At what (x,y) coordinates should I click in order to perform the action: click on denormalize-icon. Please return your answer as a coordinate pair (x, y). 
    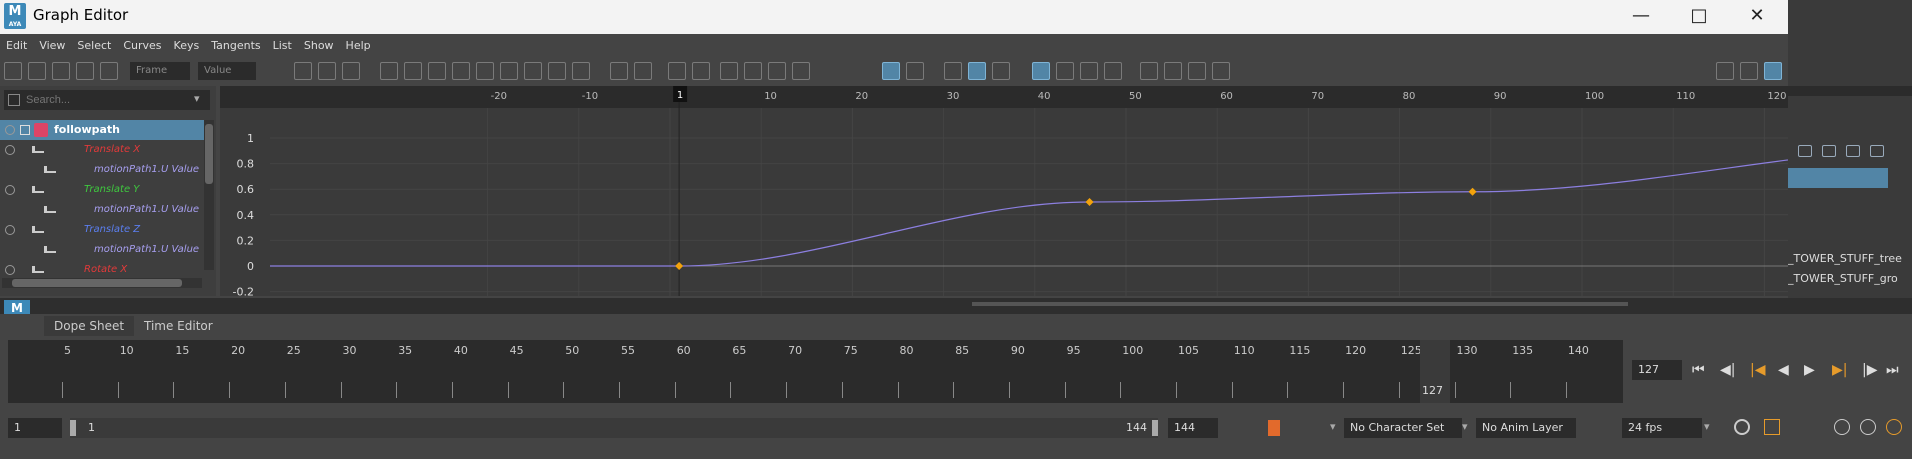
    Looking at the image, I should click on (1065, 71).